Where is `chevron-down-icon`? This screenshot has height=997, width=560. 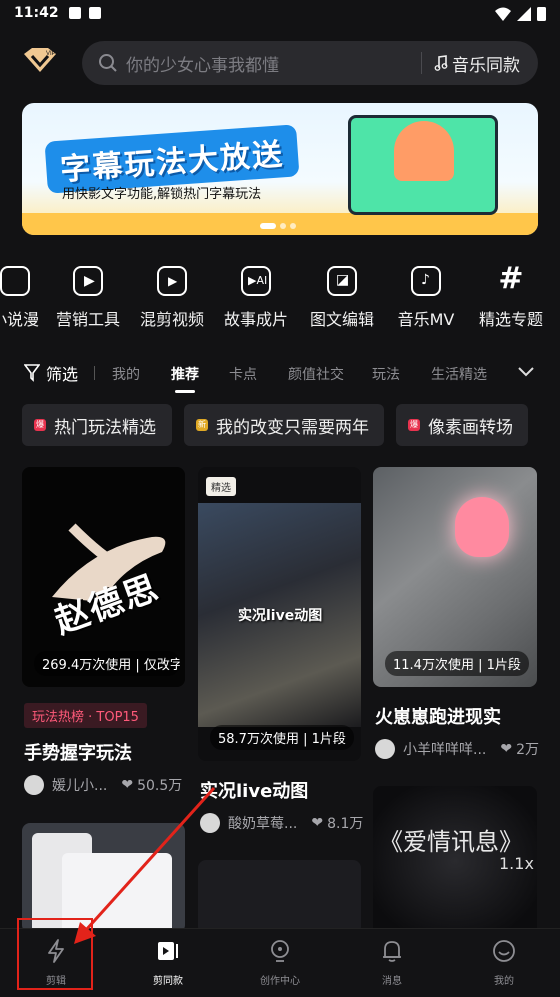 chevron-down-icon is located at coordinates (526, 372).